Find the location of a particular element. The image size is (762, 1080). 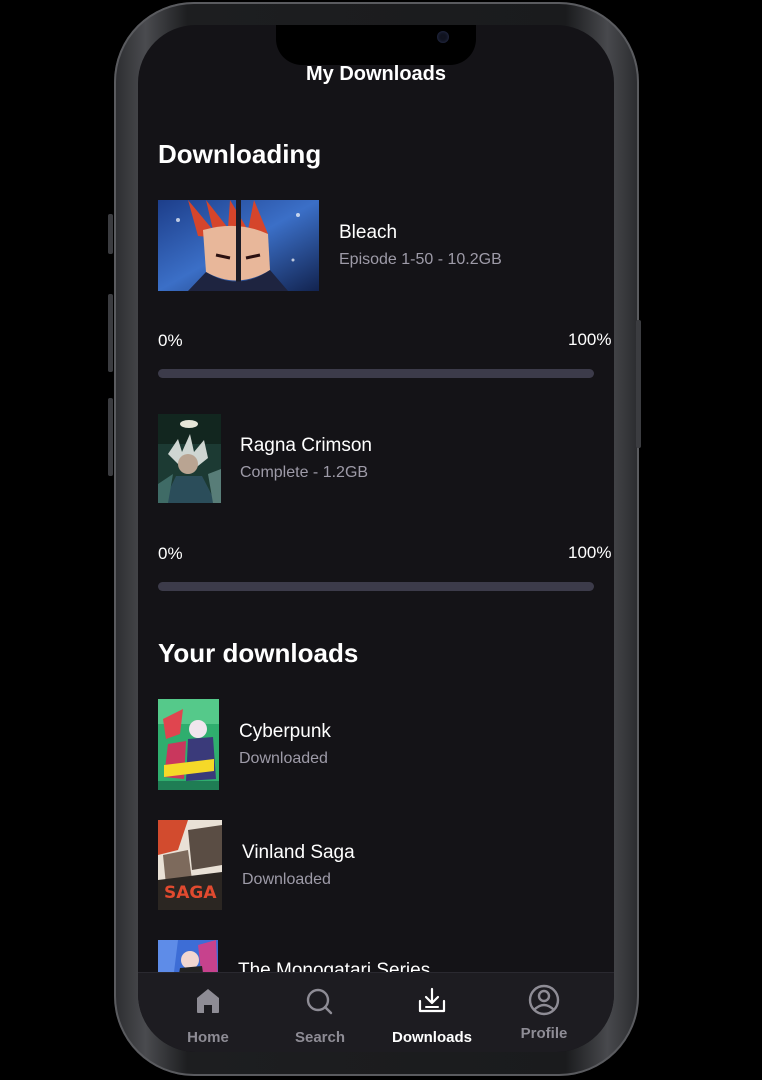

ragna-crimson-title: Ragna Crimson is located at coordinates (306, 445).